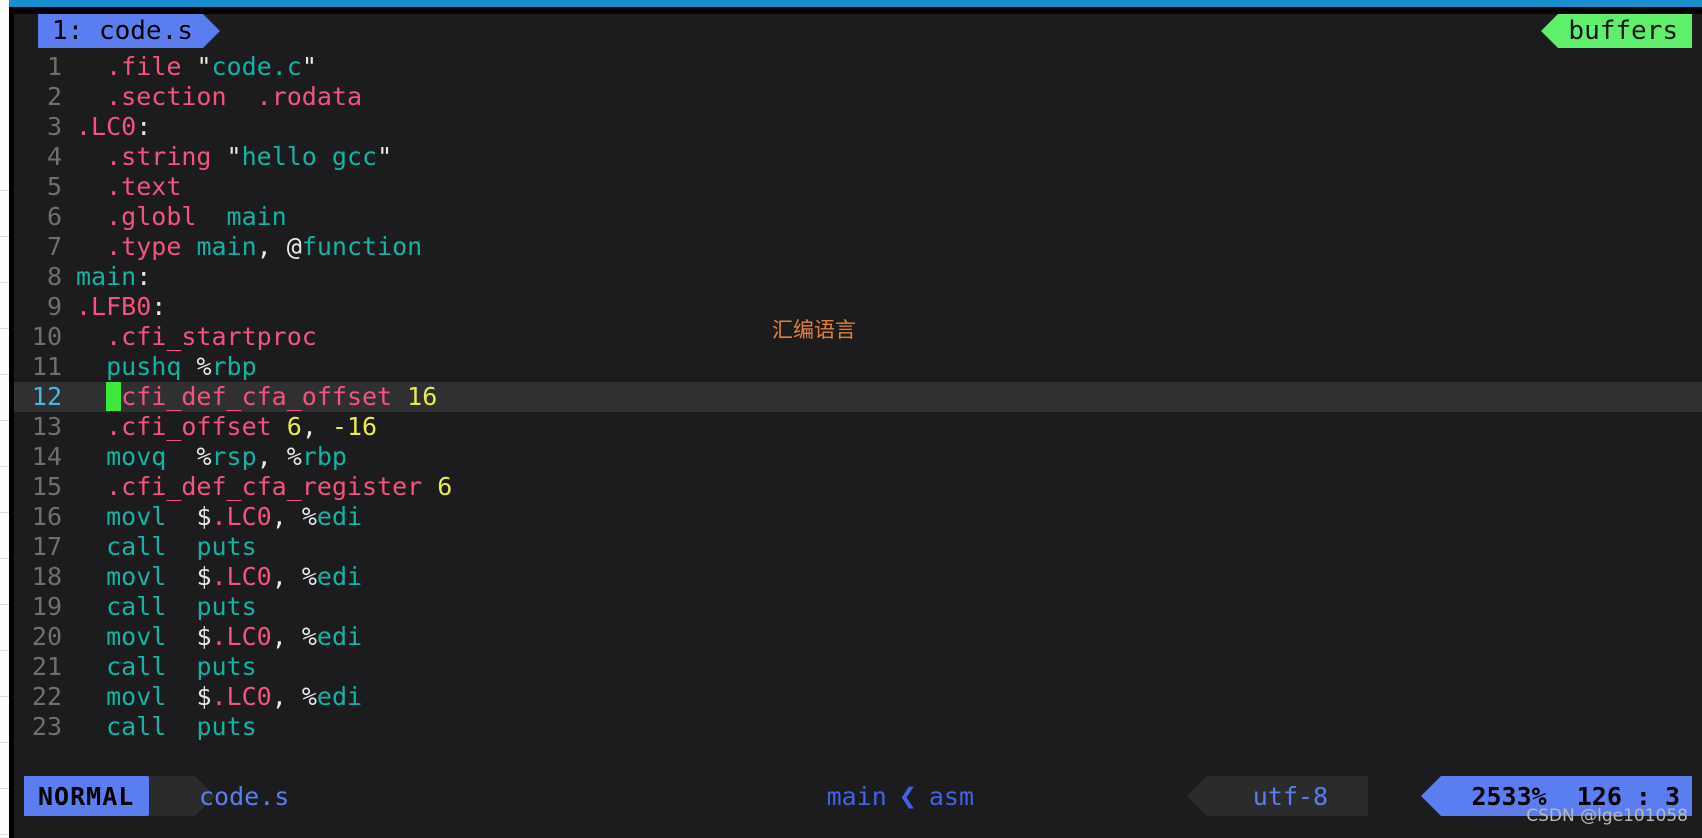 Image resolution: width=1702 pixels, height=838 pixels. What do you see at coordinates (385, 156) in the screenshot?
I see `code-token: "` at bounding box center [385, 156].